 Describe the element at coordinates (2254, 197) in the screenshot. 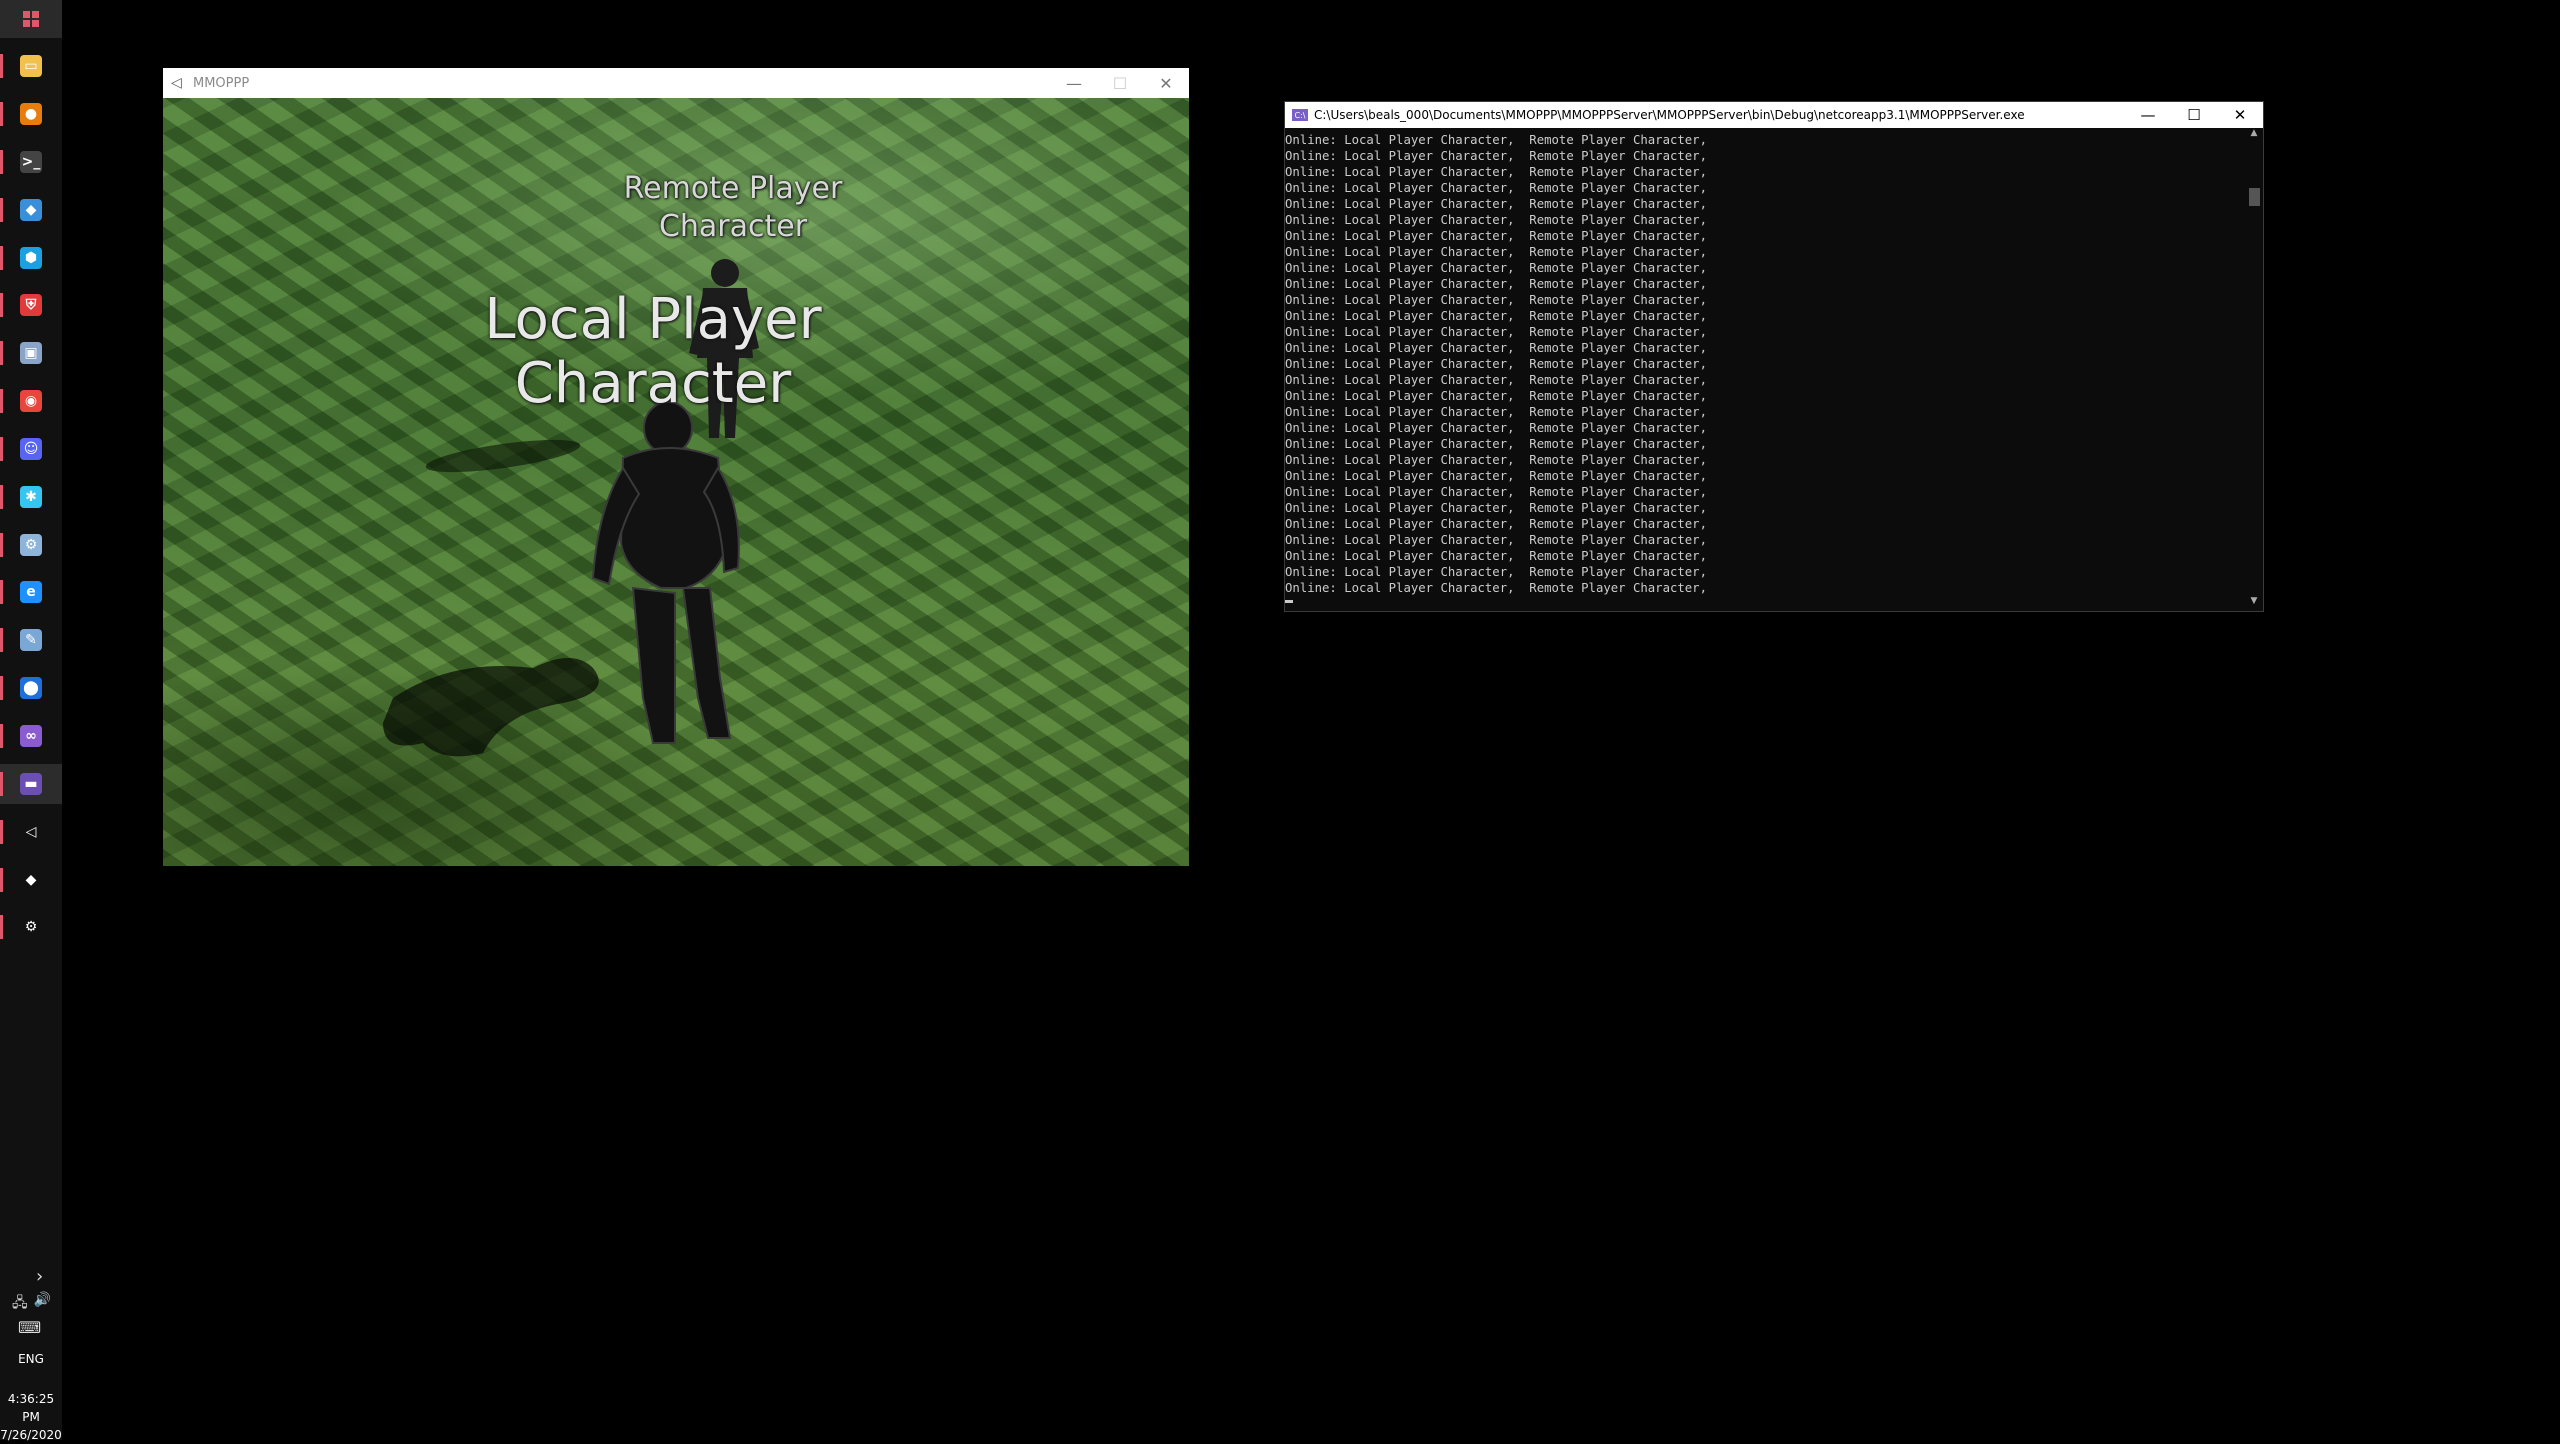

I see `scroll-thumb` at that location.